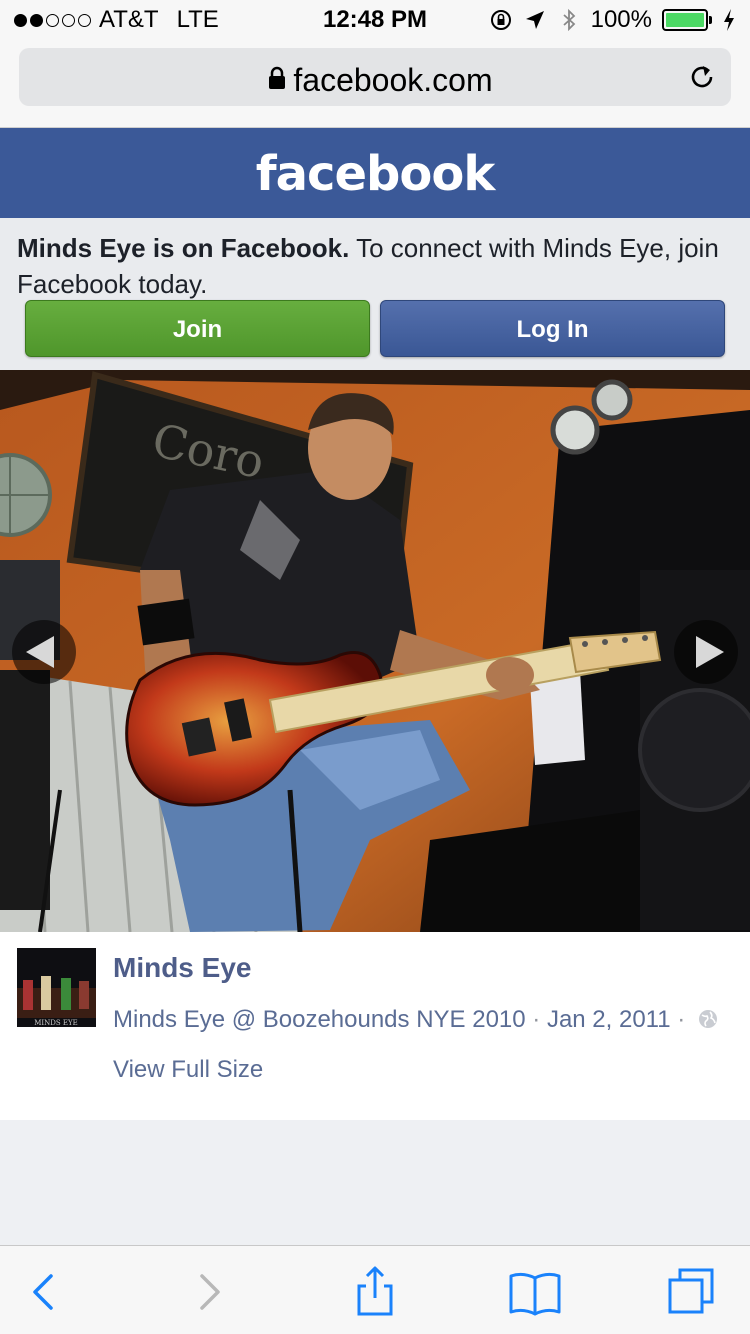 This screenshot has height=1334, width=750. I want to click on status-right: 100%, so click(612, 20).